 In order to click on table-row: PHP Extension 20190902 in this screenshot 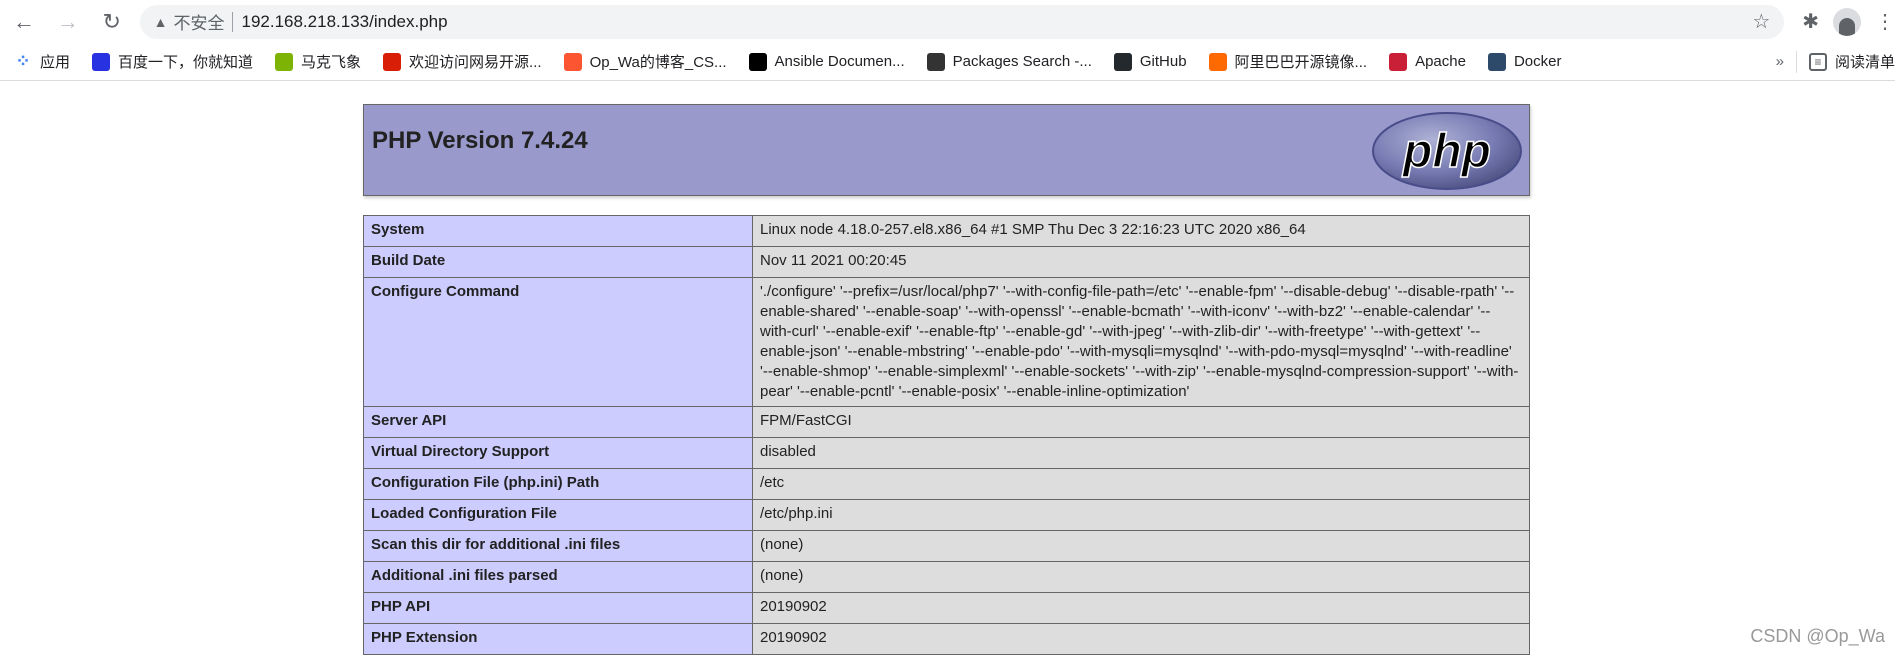, I will do `click(946, 639)`.